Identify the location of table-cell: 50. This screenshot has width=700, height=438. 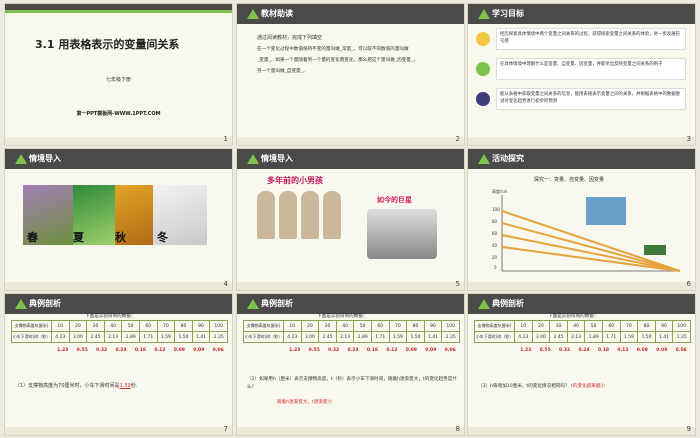
(362, 326).